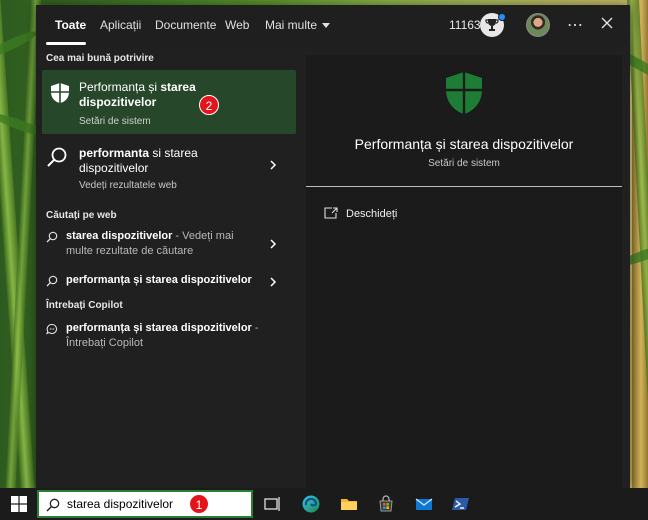 The image size is (648, 520). I want to click on task-view-icon, so click(272, 504).